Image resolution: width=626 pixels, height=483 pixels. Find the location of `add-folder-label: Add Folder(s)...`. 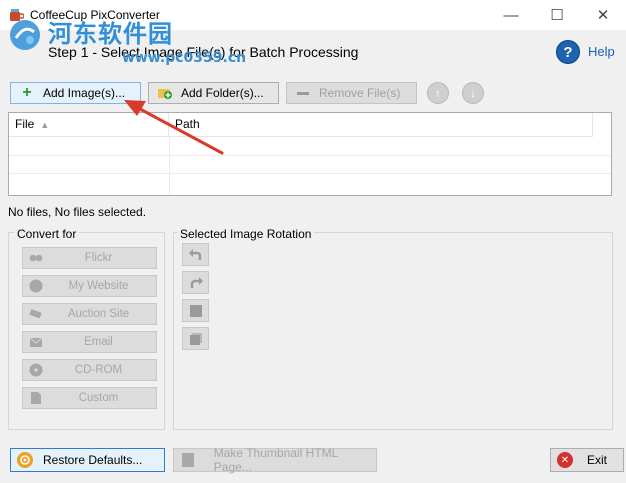

add-folder-label: Add Folder(s)... is located at coordinates (222, 93).